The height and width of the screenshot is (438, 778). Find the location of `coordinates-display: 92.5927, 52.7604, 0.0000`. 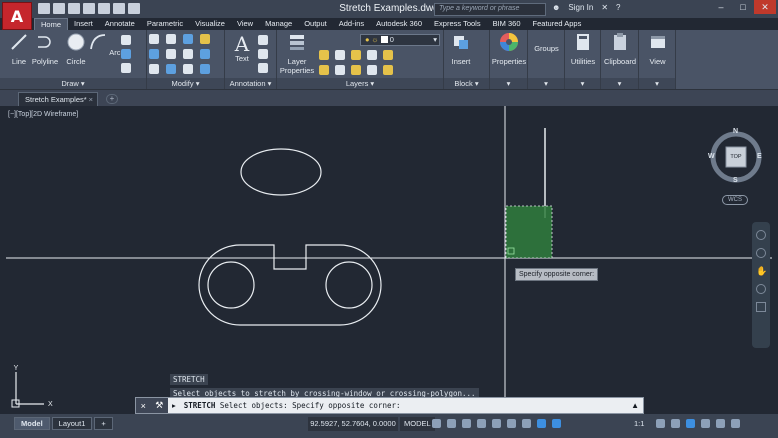

coordinates-display: 92.5927, 52.7604, 0.0000 is located at coordinates (353, 424).